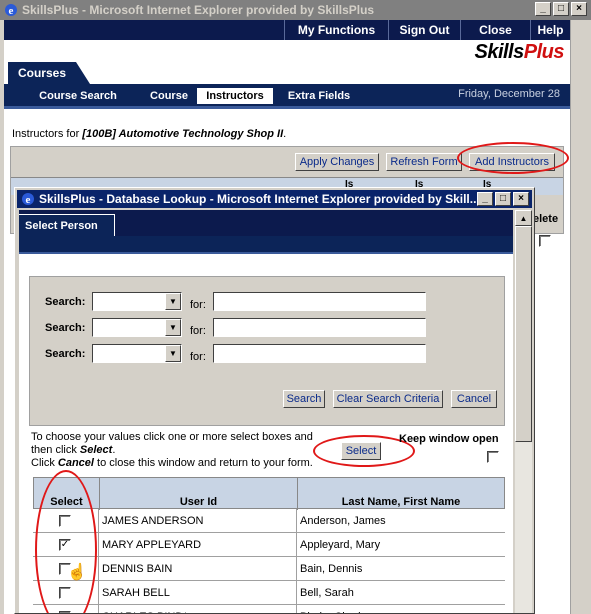 This screenshot has width=591, height=614. Describe the element at coordinates (546, 219) in the screenshot. I see `outer-grid-delete-header: elete` at that location.